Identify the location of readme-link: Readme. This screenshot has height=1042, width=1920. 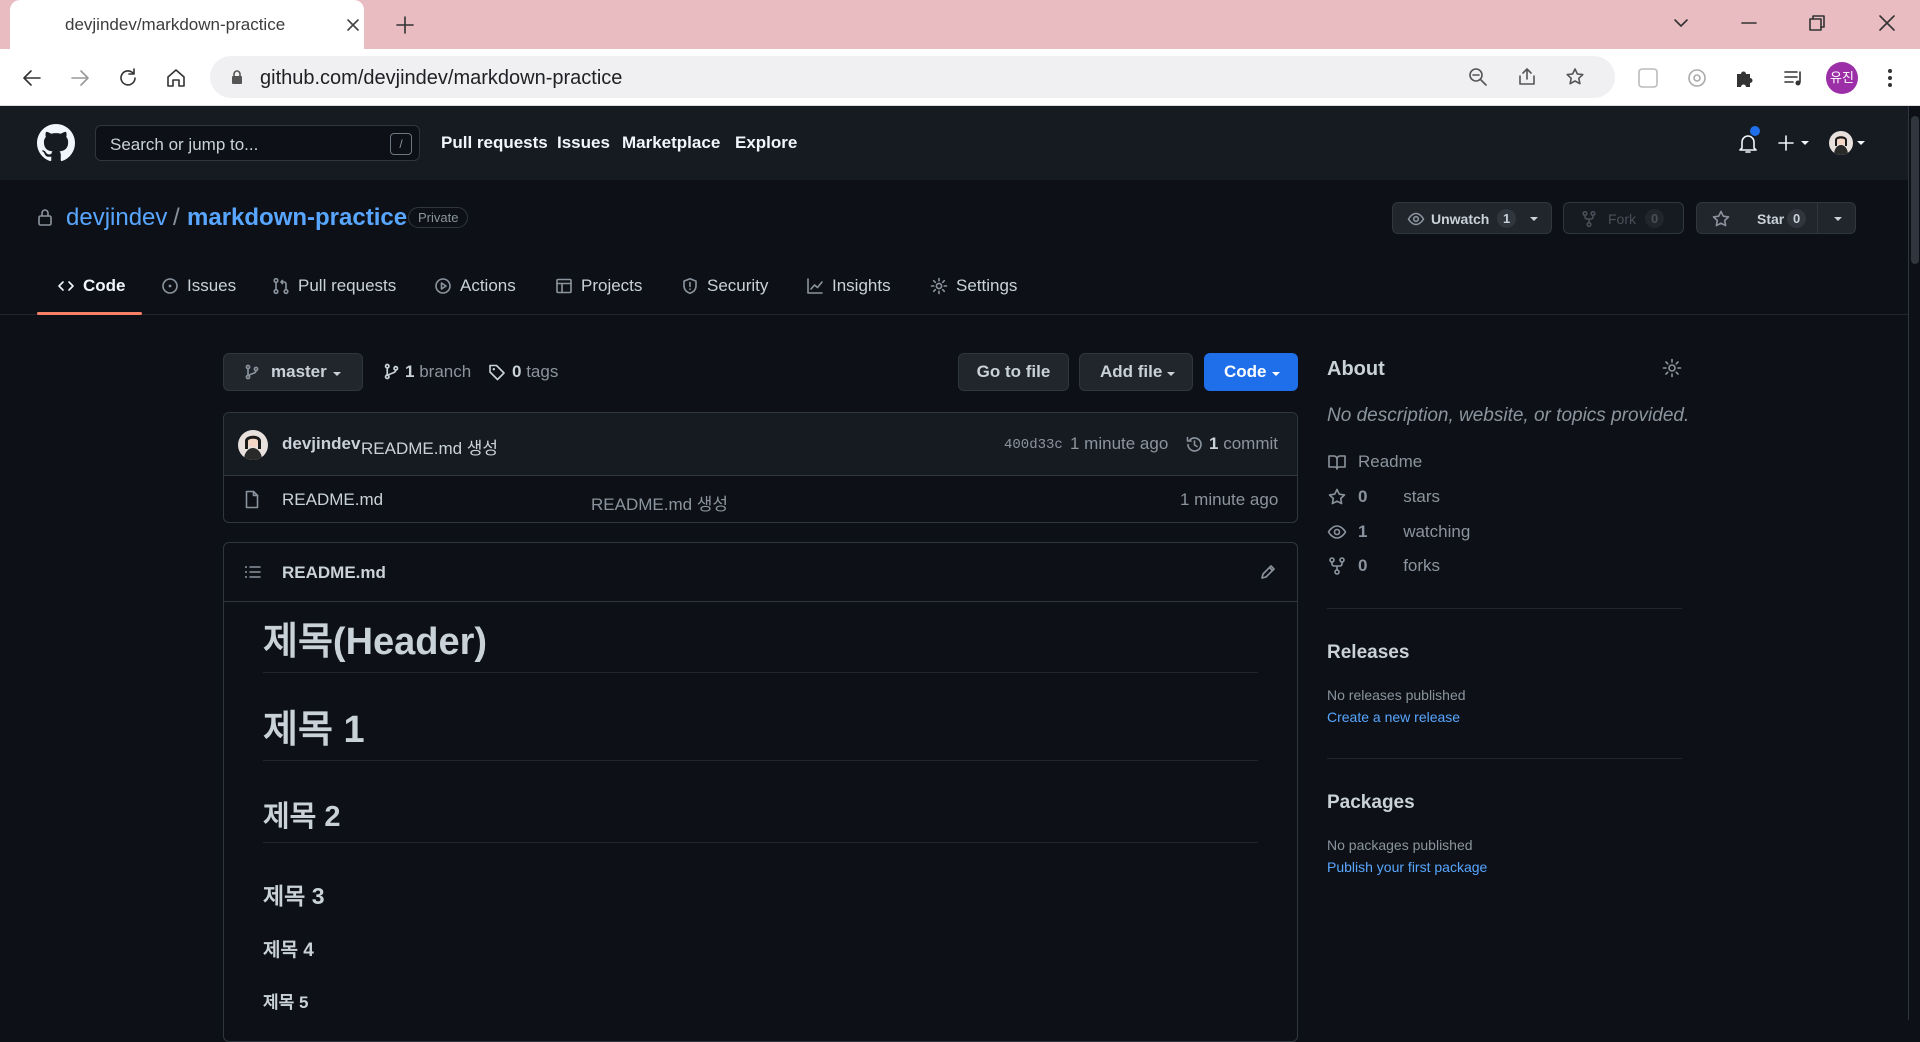
(1374, 462).